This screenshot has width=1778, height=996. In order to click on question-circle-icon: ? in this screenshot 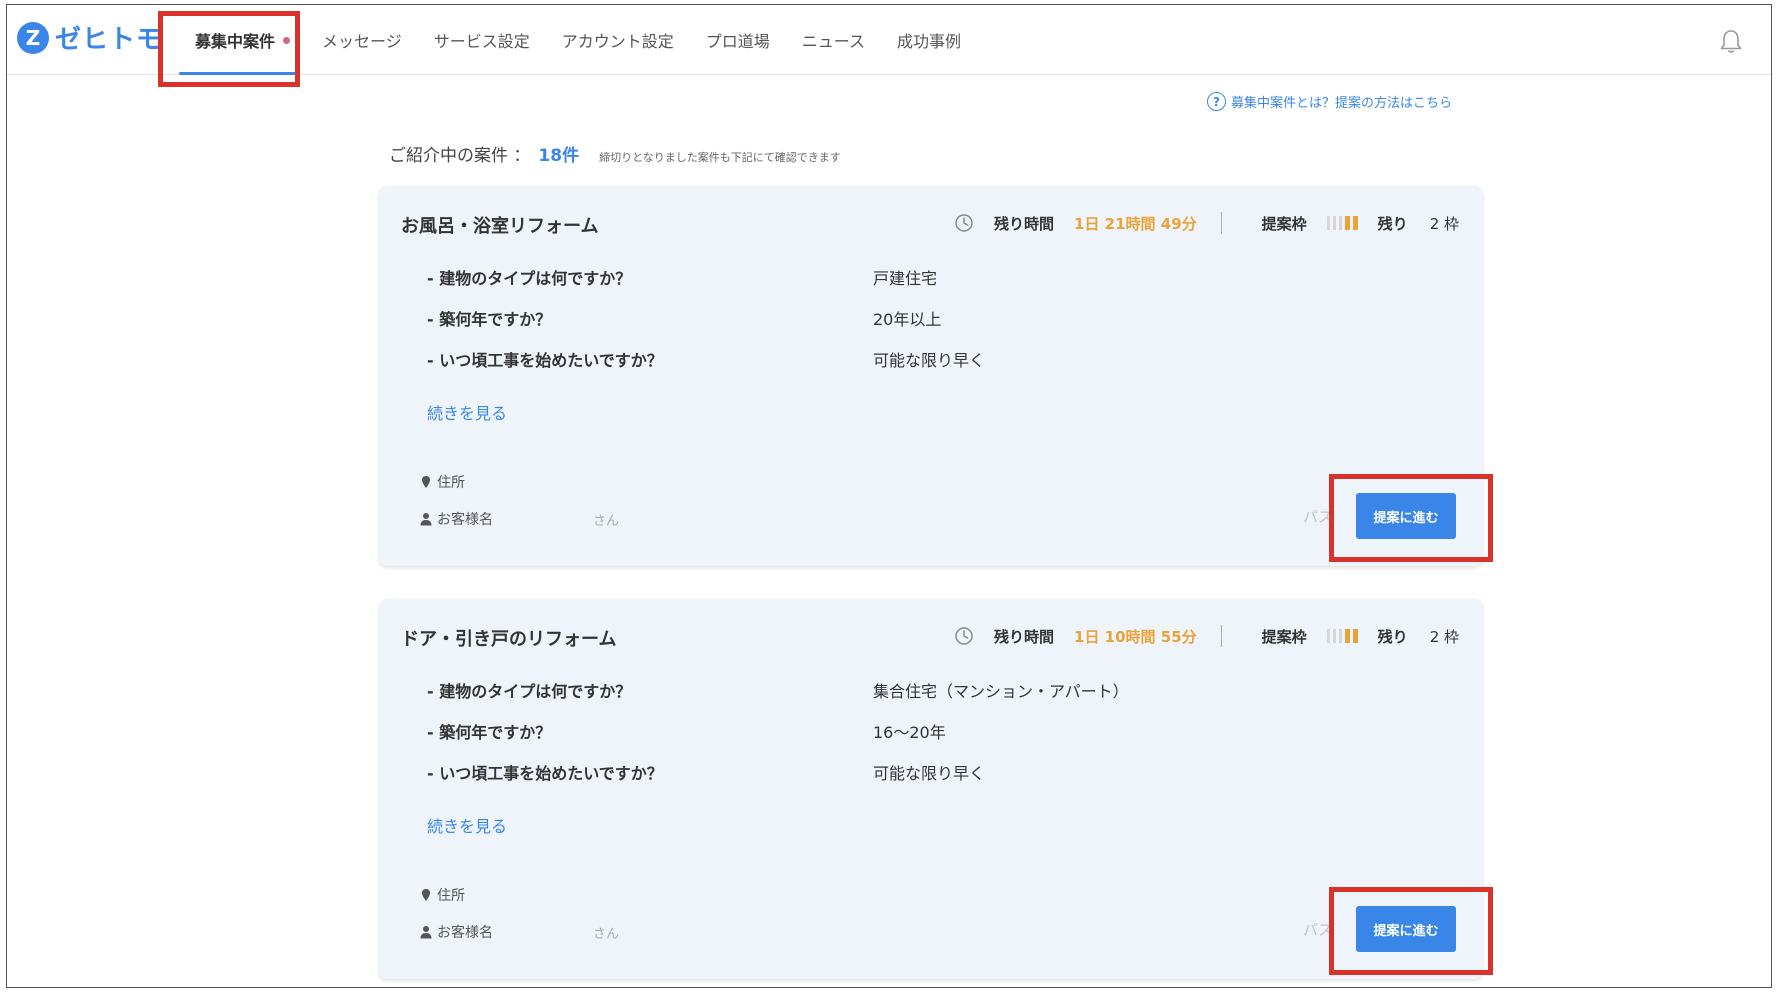, I will do `click(1216, 101)`.